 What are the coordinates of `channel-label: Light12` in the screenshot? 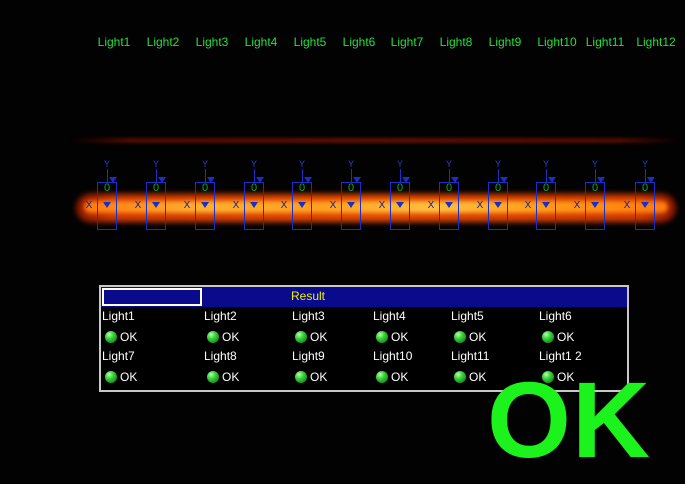 It's located at (656, 42).